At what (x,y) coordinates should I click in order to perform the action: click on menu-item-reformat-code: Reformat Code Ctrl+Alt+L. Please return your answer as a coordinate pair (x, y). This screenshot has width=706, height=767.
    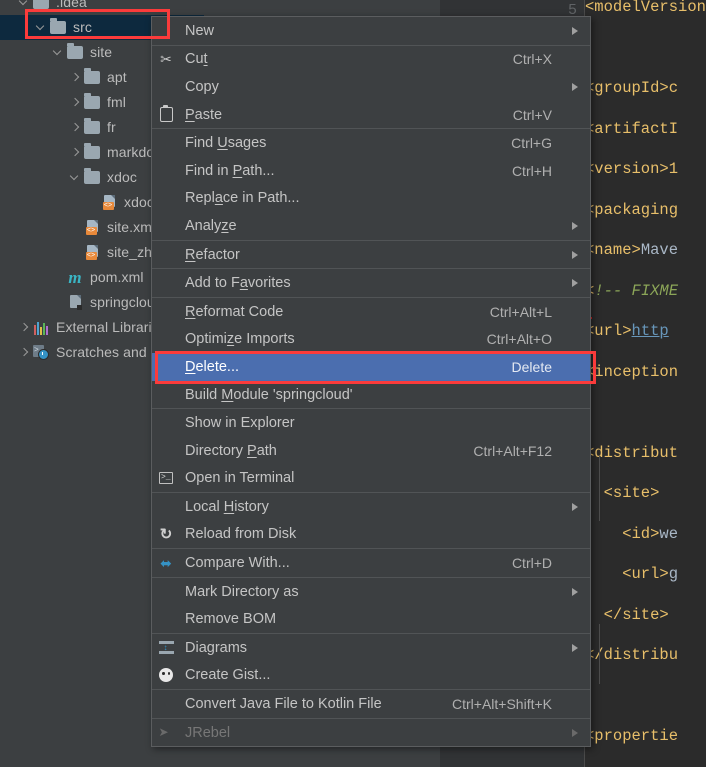
    Looking at the image, I should click on (371, 312).